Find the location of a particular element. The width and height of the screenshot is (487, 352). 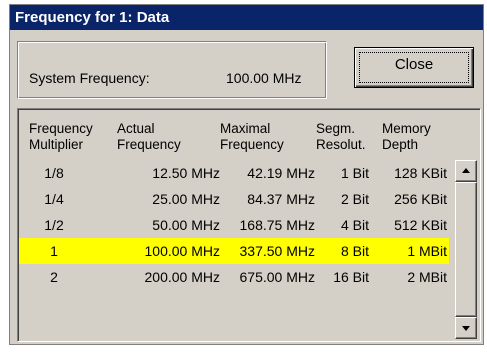

header-memory-depth: Memory Depth is located at coordinates (406, 137).